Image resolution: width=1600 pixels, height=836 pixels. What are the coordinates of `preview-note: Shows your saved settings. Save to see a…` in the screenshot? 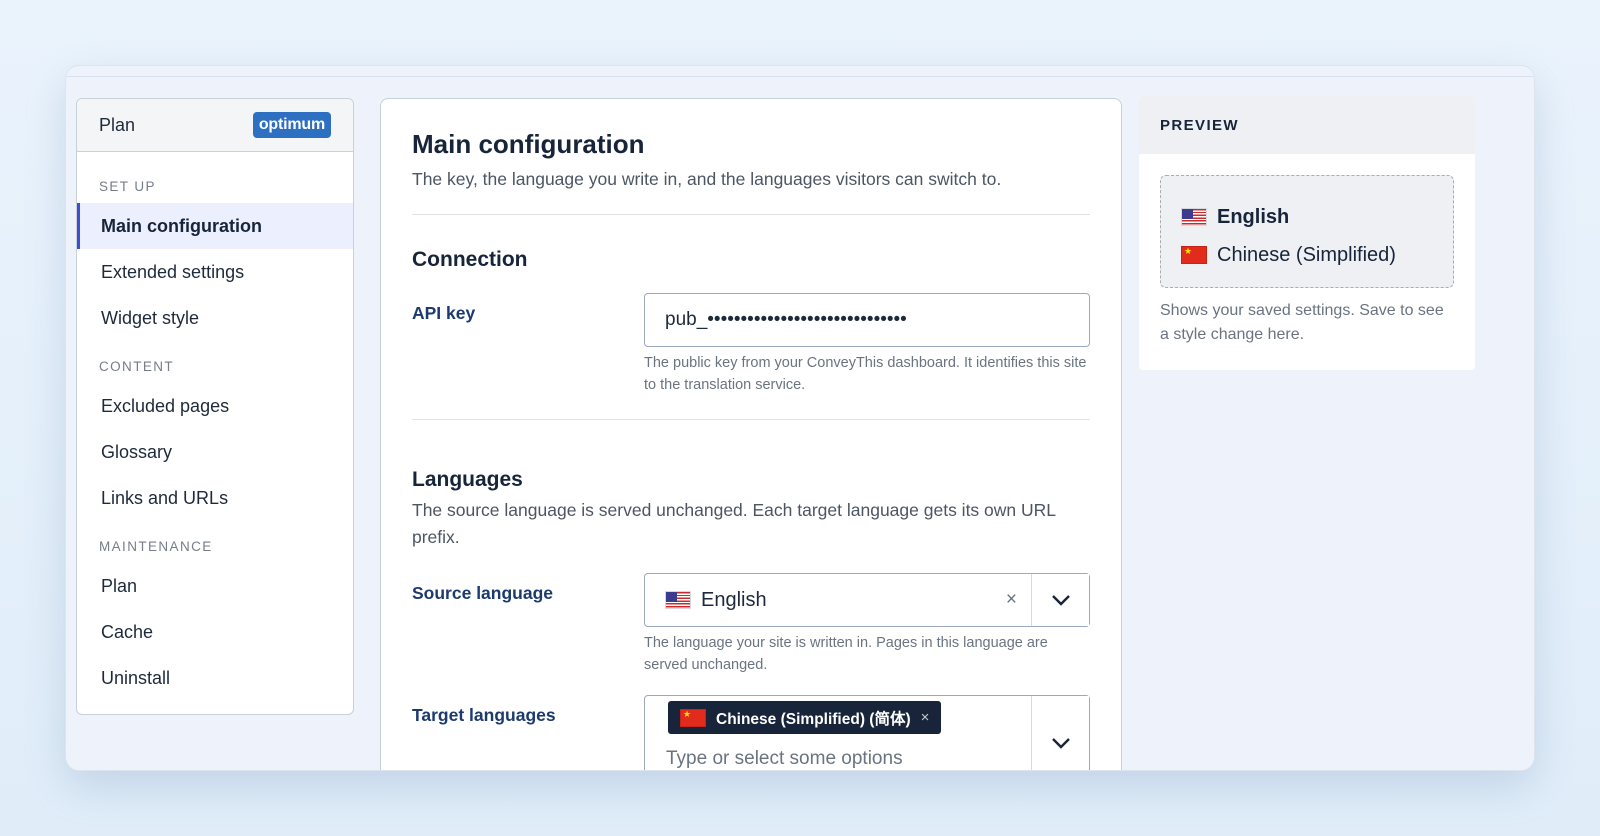 It's located at (1302, 322).